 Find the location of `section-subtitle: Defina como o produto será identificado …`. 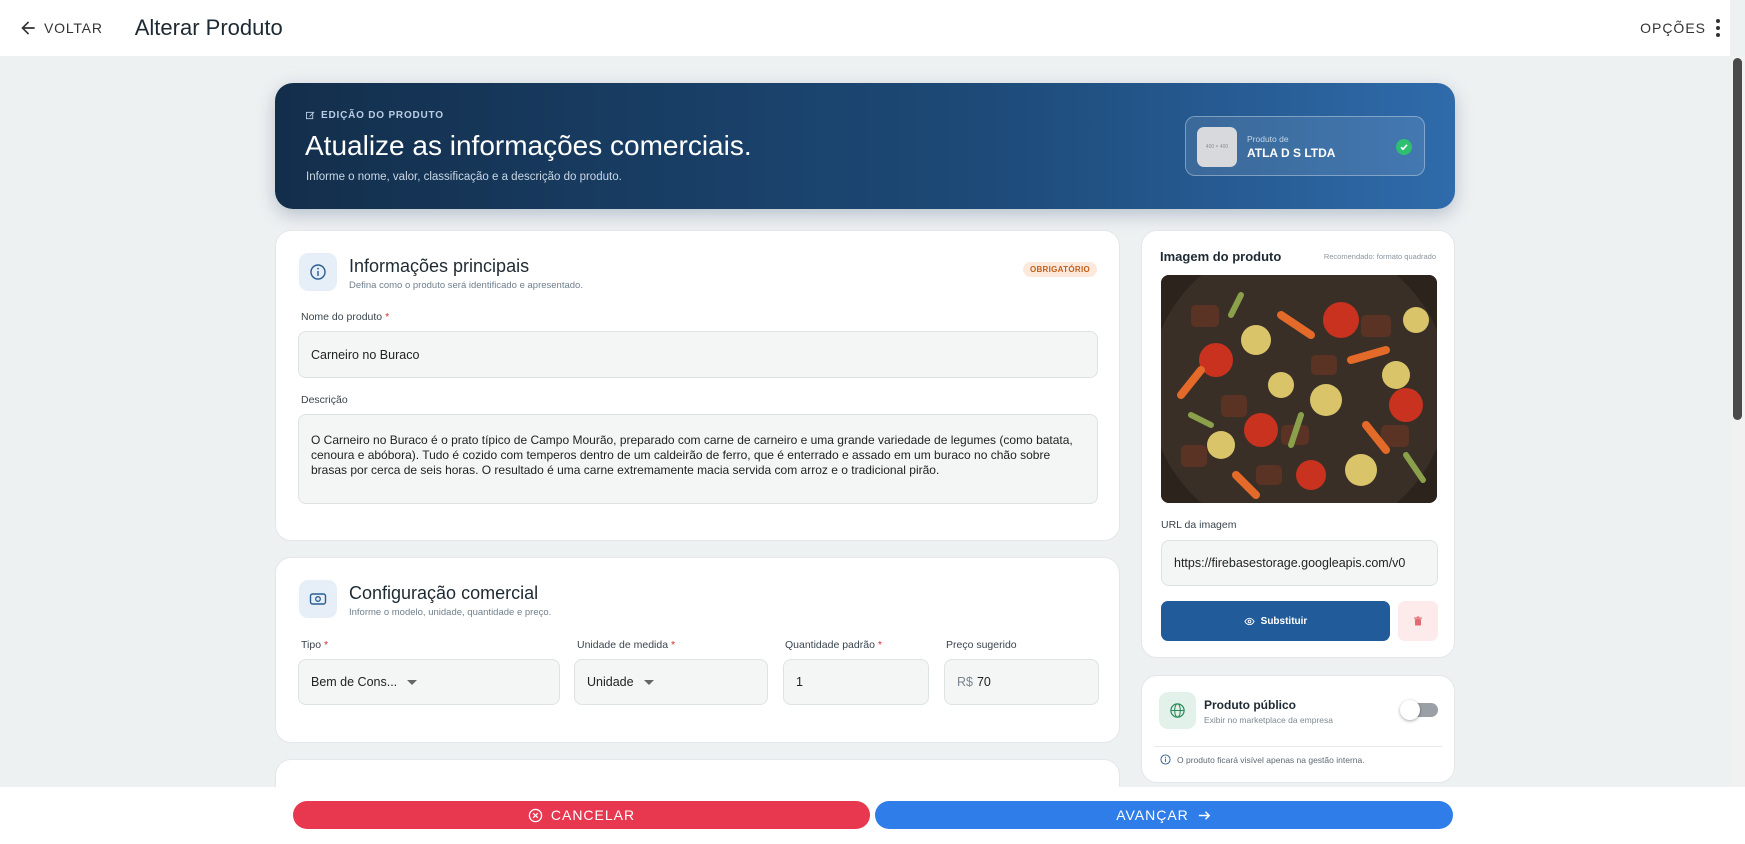

section-subtitle: Defina como o produto será identificado … is located at coordinates (466, 285).